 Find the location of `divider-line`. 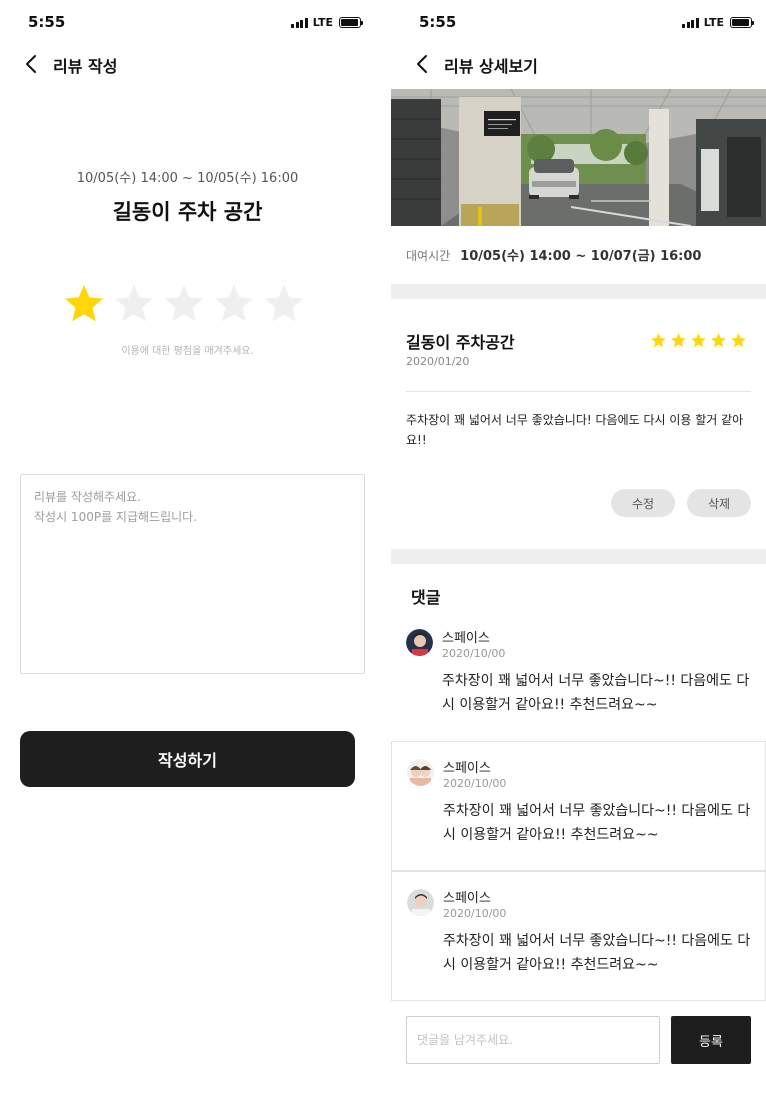

divider-line is located at coordinates (578, 391).